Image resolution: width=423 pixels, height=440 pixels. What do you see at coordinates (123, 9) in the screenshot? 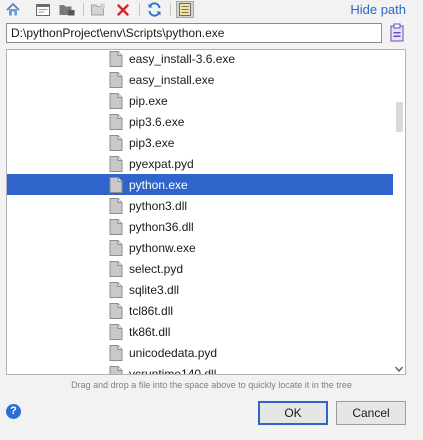
I see `delete-icon` at bounding box center [123, 9].